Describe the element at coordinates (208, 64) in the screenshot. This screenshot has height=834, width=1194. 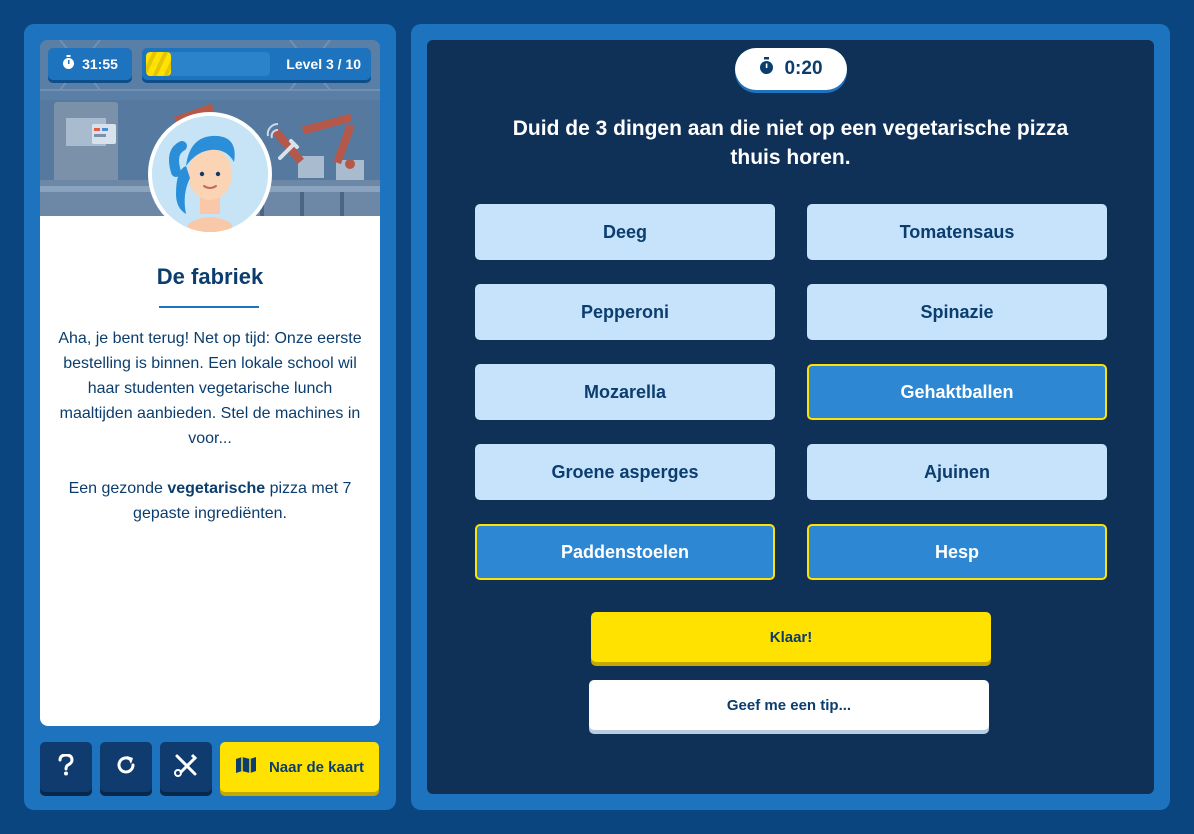
I see `level-progress-bar` at that location.